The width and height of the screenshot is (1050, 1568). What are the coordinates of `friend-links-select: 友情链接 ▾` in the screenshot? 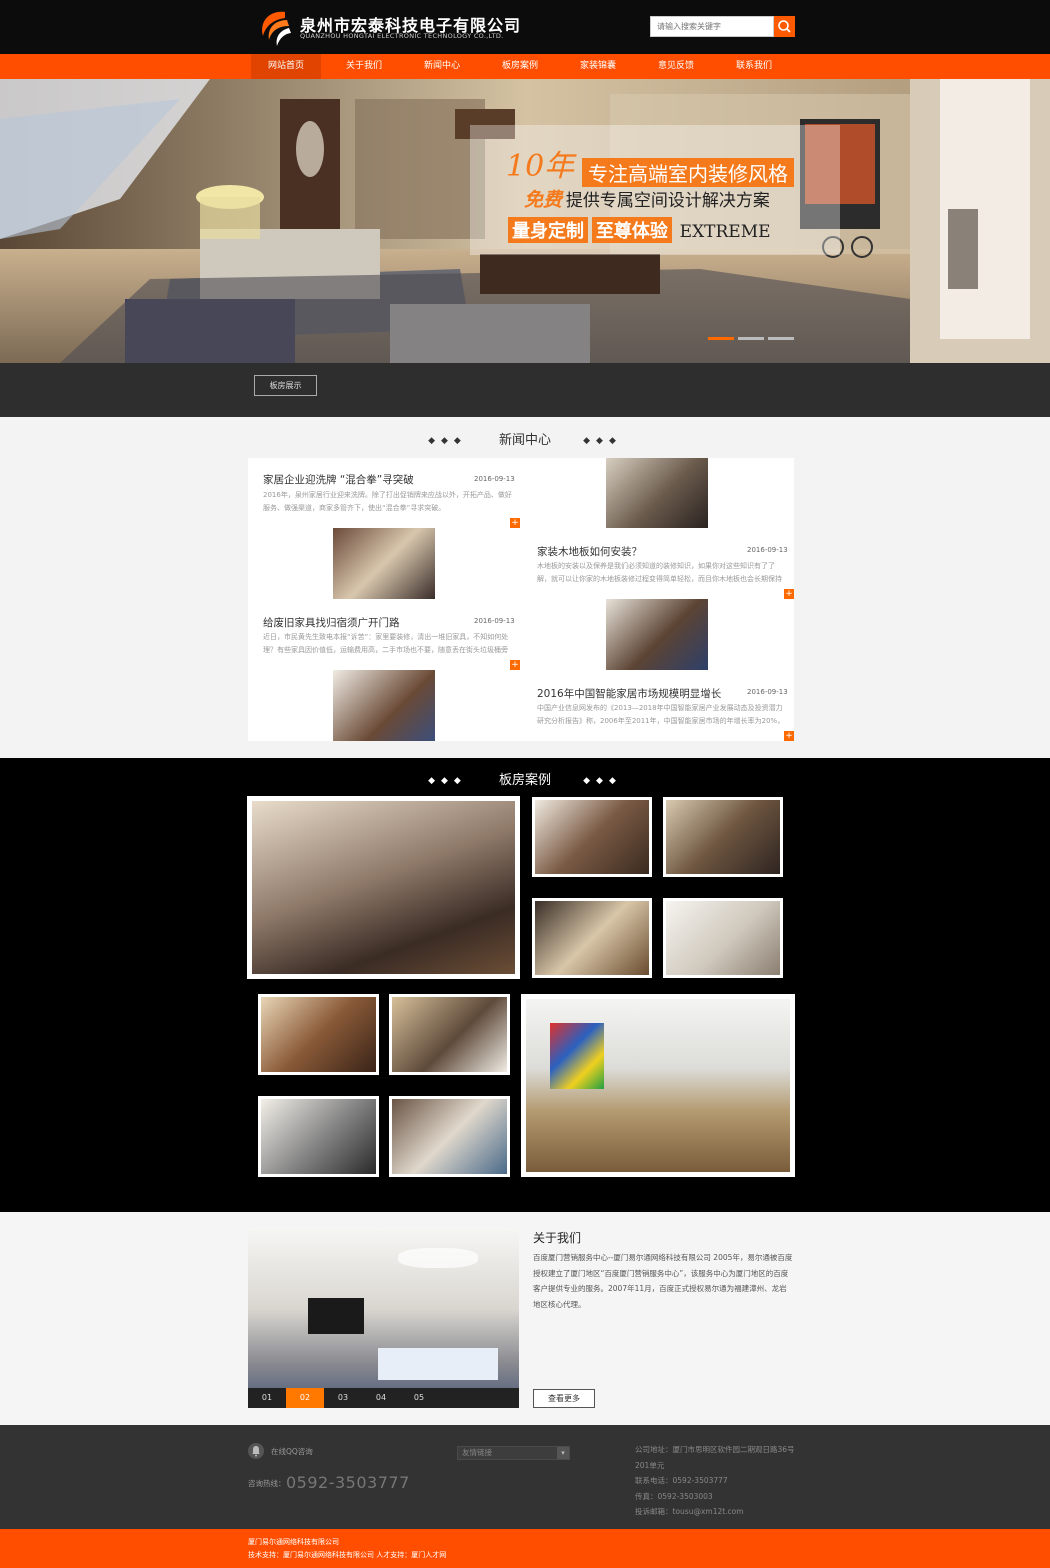 It's located at (513, 1453).